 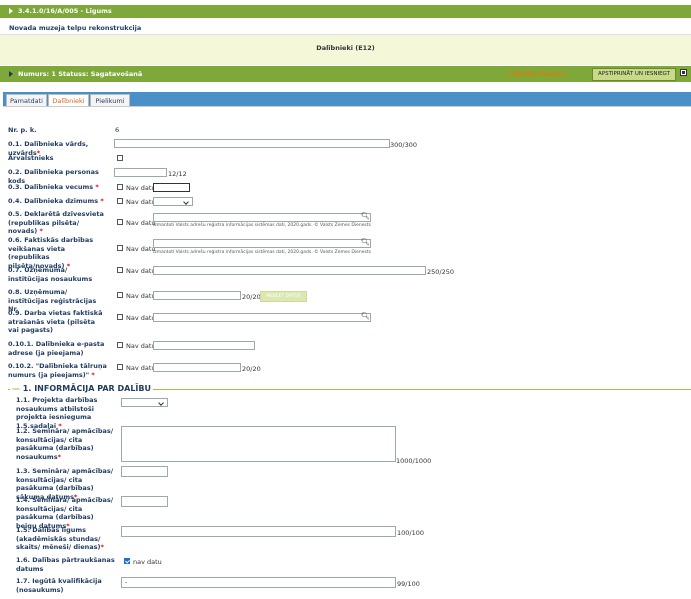 I want to click on workplace-address-input, so click(x=262, y=317).